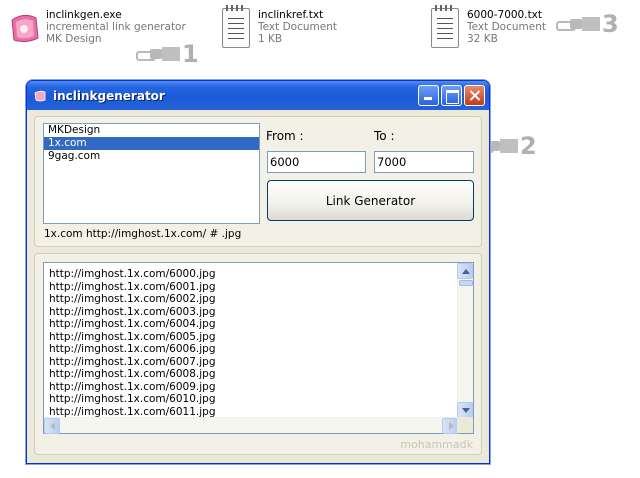 Image resolution: width=640 pixels, height=478 pixels. What do you see at coordinates (610, 24) in the screenshot?
I see `marker-number: 3` at bounding box center [610, 24].